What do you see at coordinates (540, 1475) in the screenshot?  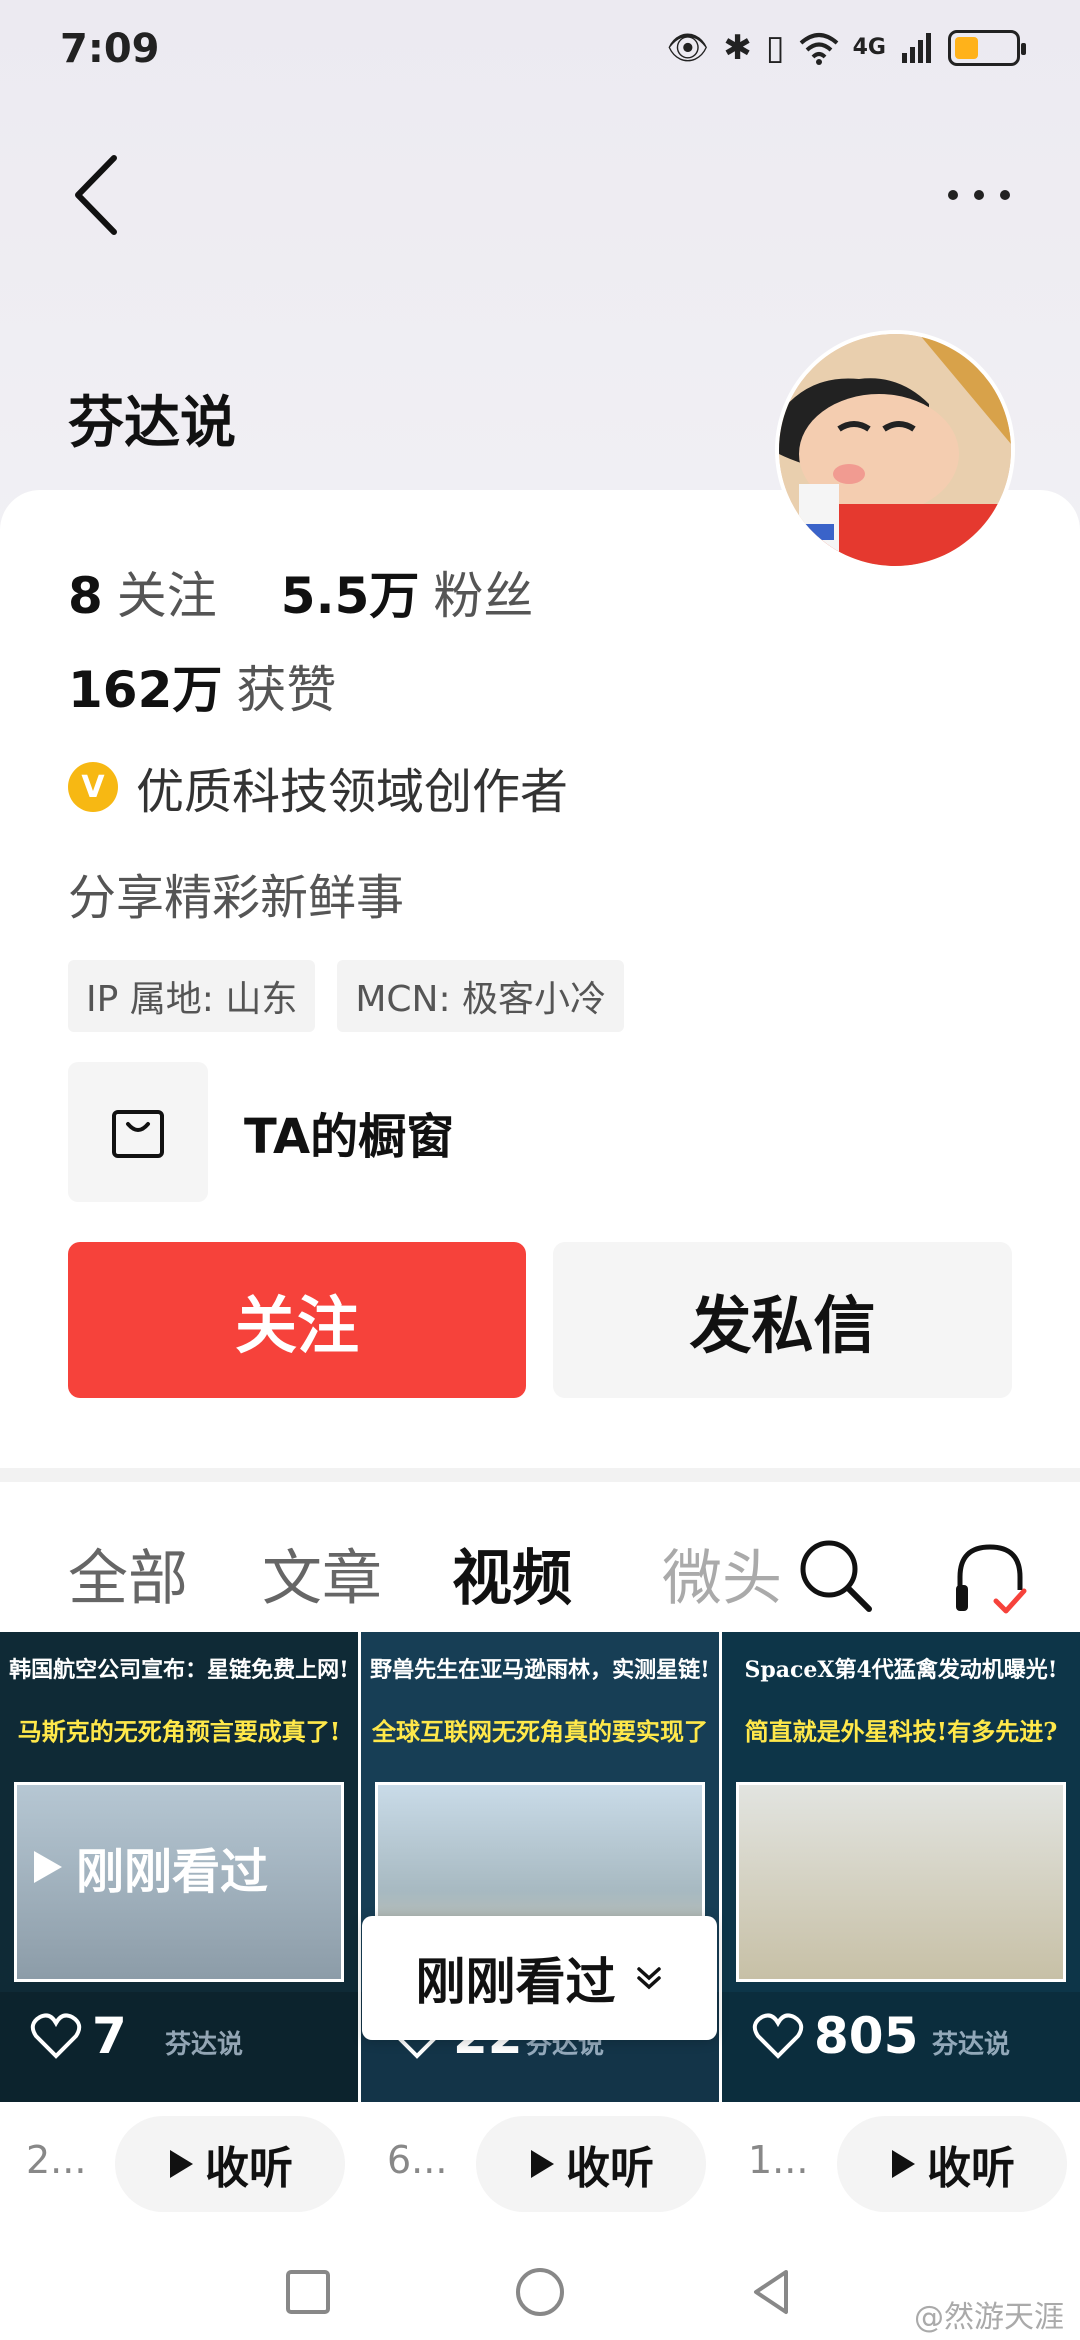 I see `section-divider` at bounding box center [540, 1475].